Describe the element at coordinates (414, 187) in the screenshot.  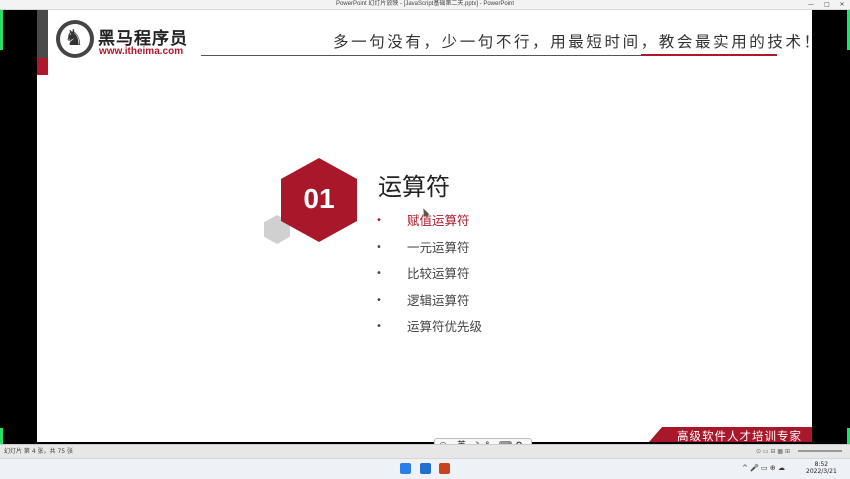
I see `section-title: 运算符` at that location.